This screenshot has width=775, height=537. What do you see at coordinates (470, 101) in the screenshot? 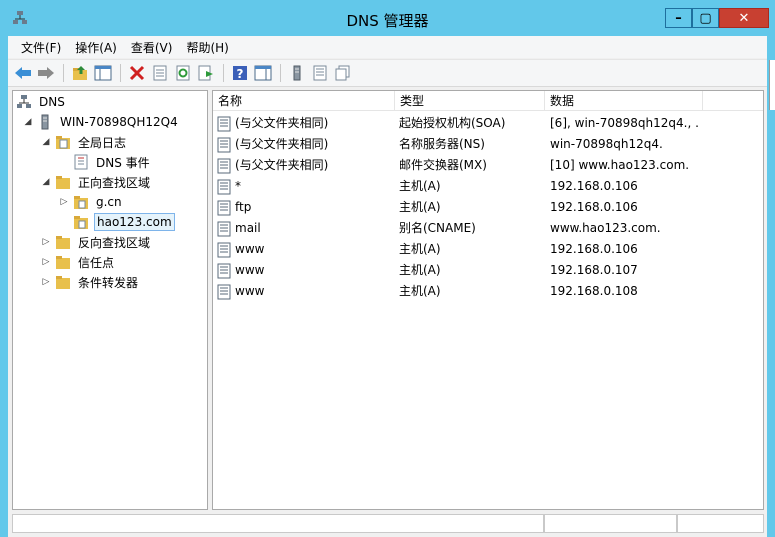
I see `column-type: 类型` at bounding box center [470, 101].